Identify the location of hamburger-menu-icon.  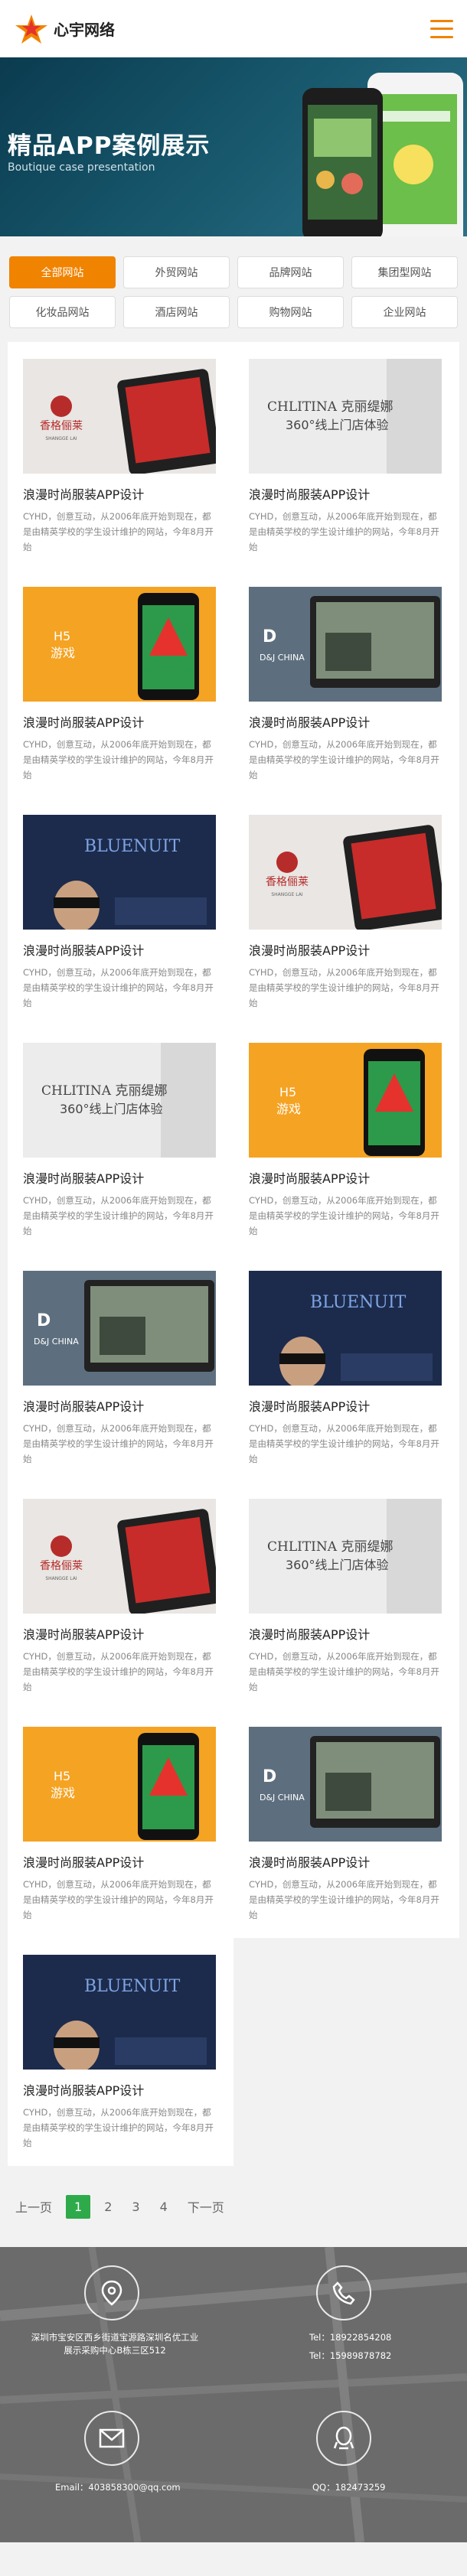
(442, 29).